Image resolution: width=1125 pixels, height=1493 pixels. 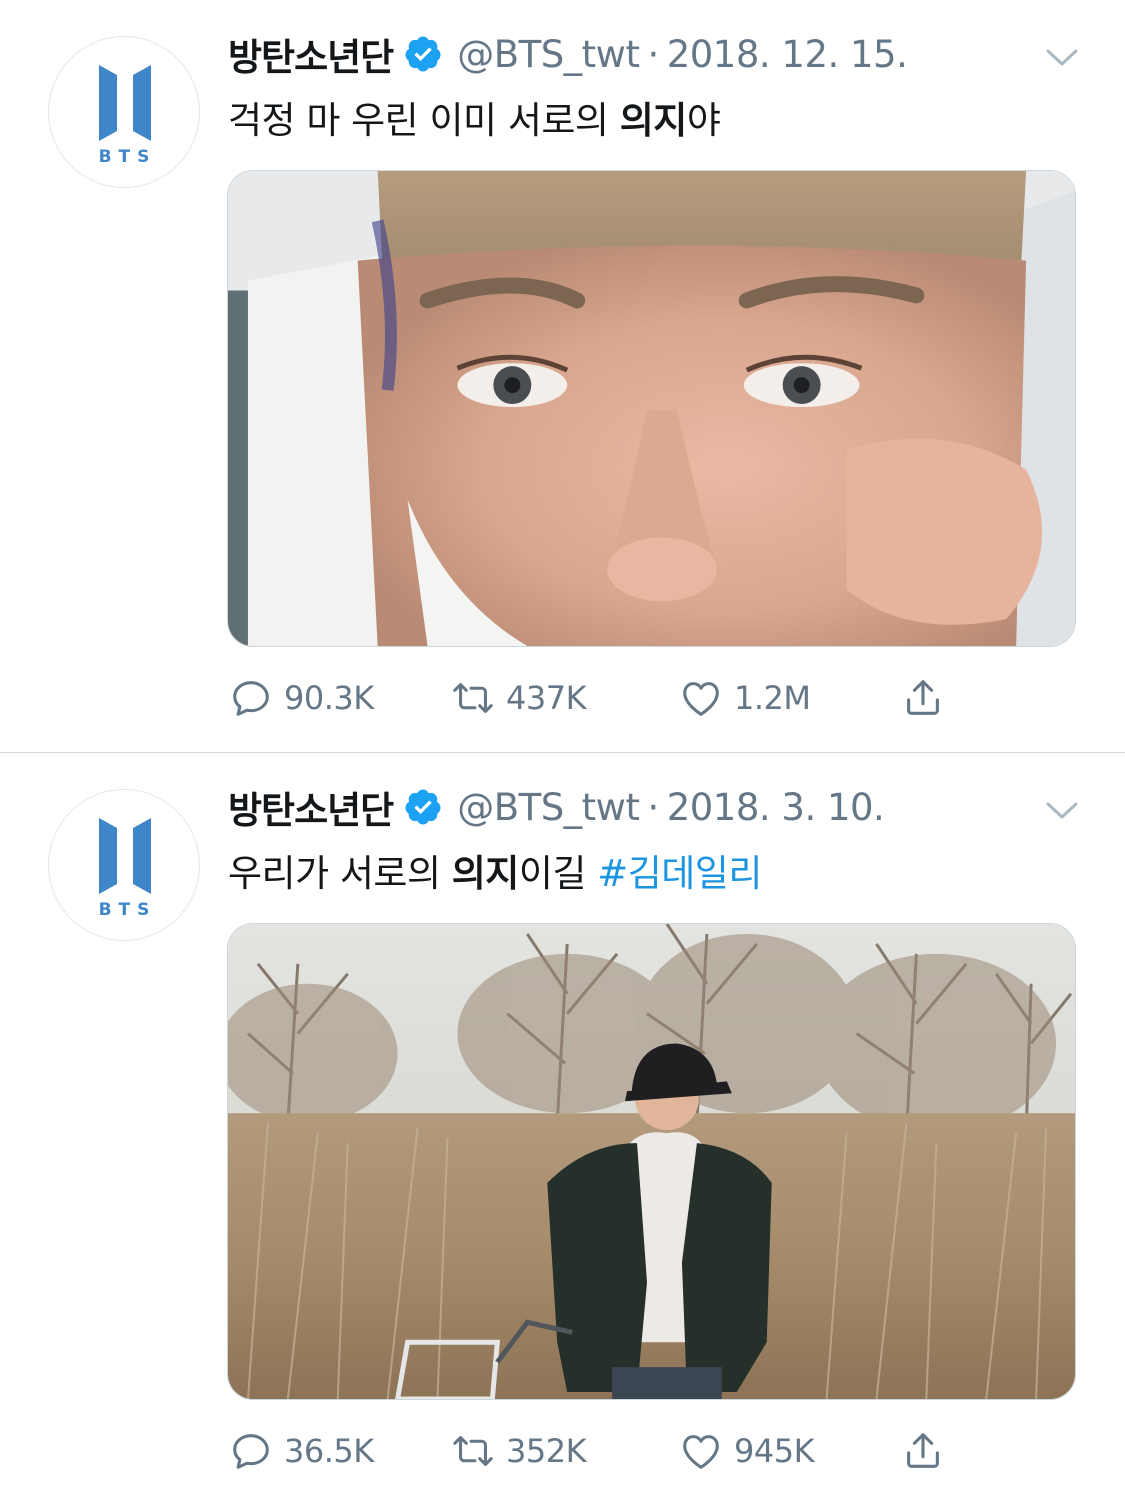 I want to click on tweet-date: 2018. 3. 10., so click(x=776, y=807).